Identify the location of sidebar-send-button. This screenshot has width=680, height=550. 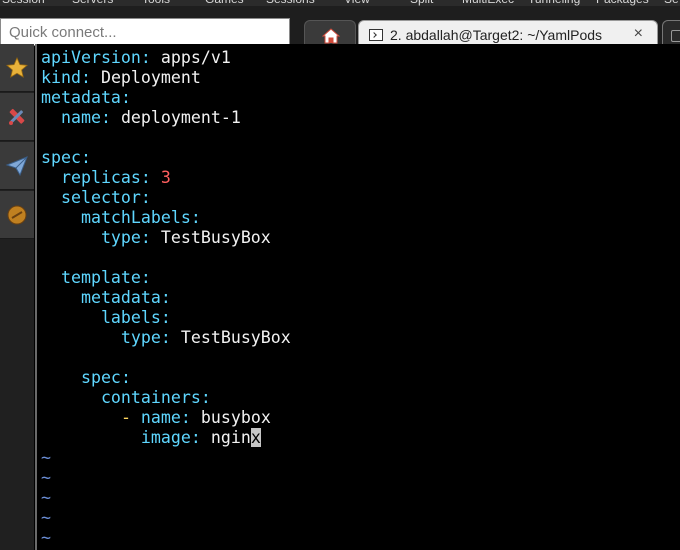
(17, 166).